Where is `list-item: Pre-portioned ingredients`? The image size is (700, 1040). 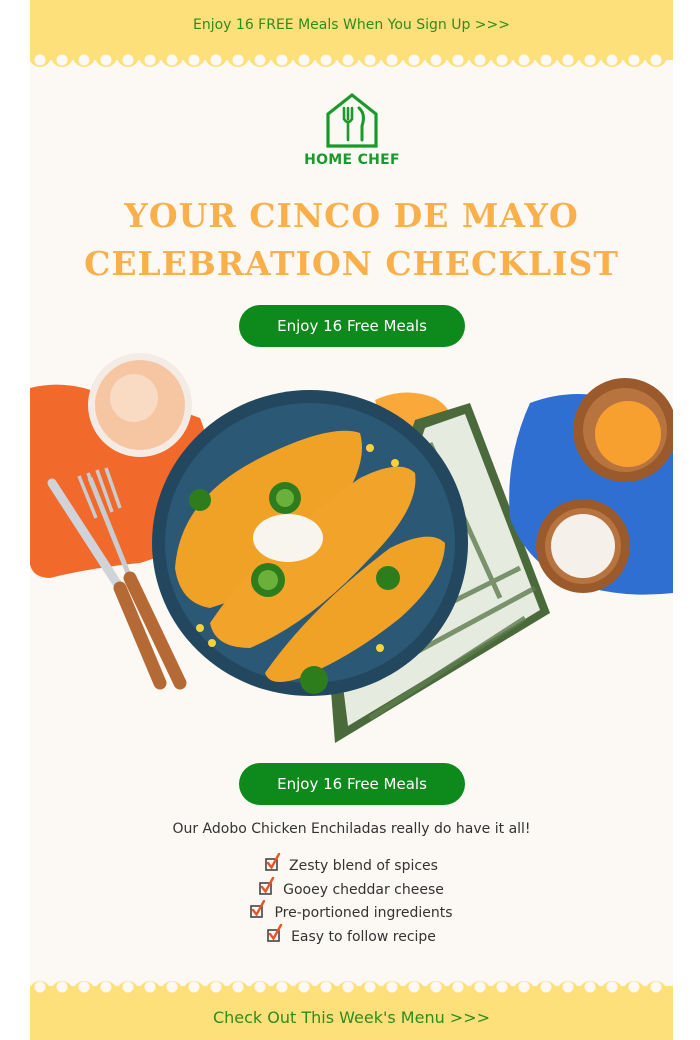
list-item: Pre-portioned ingredients is located at coordinates (351, 913).